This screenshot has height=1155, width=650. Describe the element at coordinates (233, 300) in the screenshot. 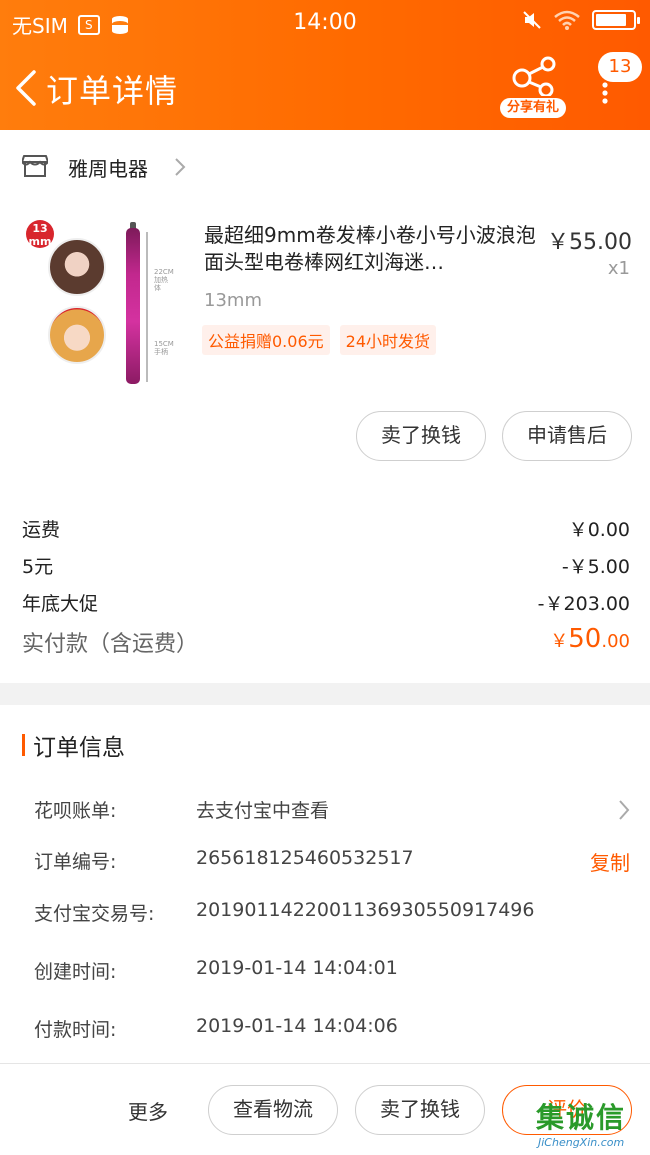

I see `product-spec: 13mm` at that location.